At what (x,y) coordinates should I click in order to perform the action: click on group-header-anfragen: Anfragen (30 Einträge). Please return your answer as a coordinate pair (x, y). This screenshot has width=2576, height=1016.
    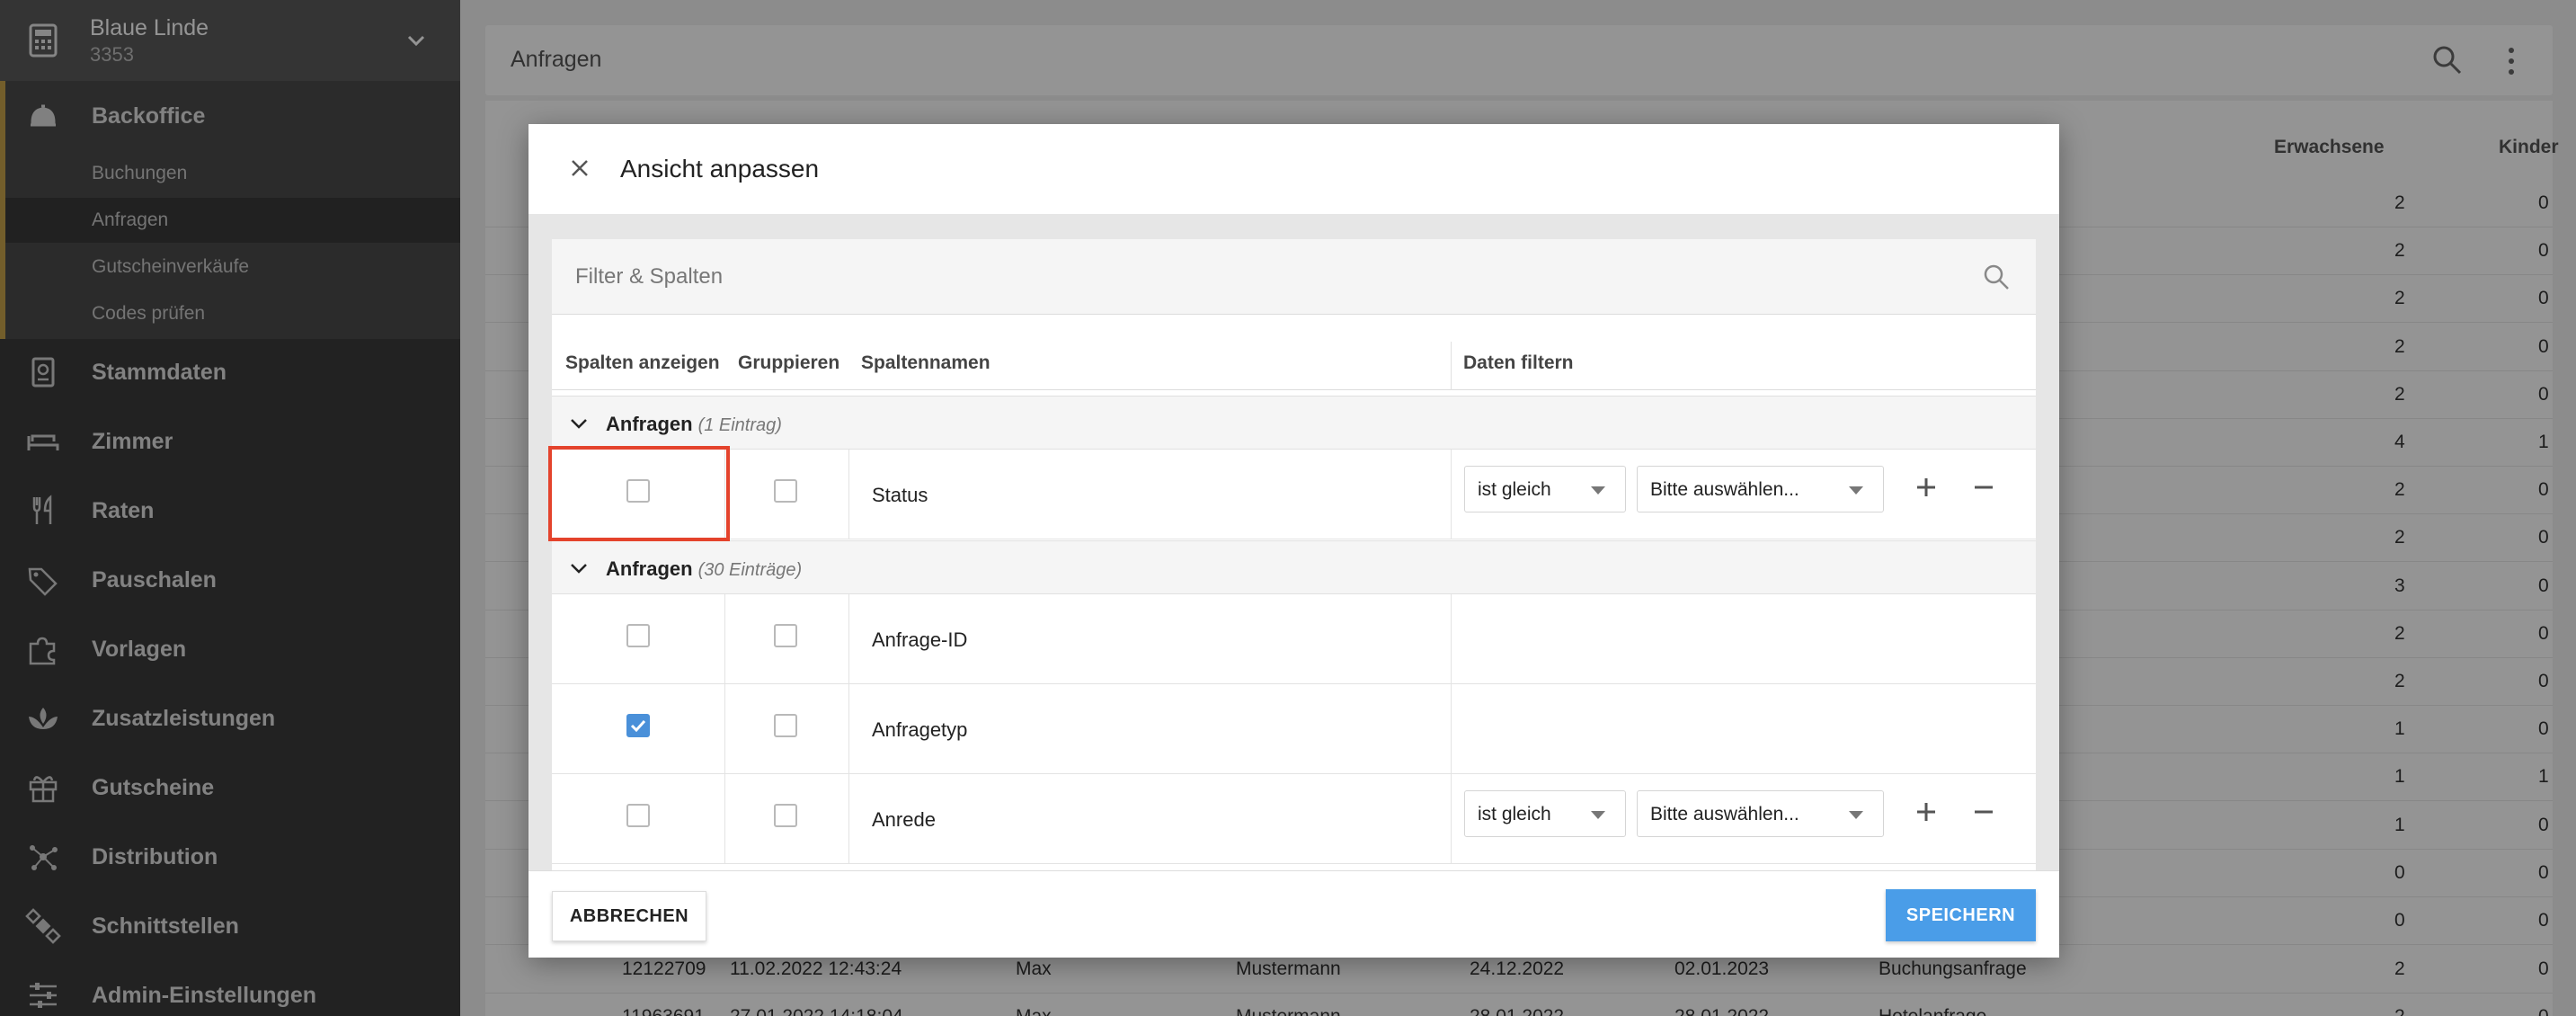
    Looking at the image, I should click on (1294, 567).